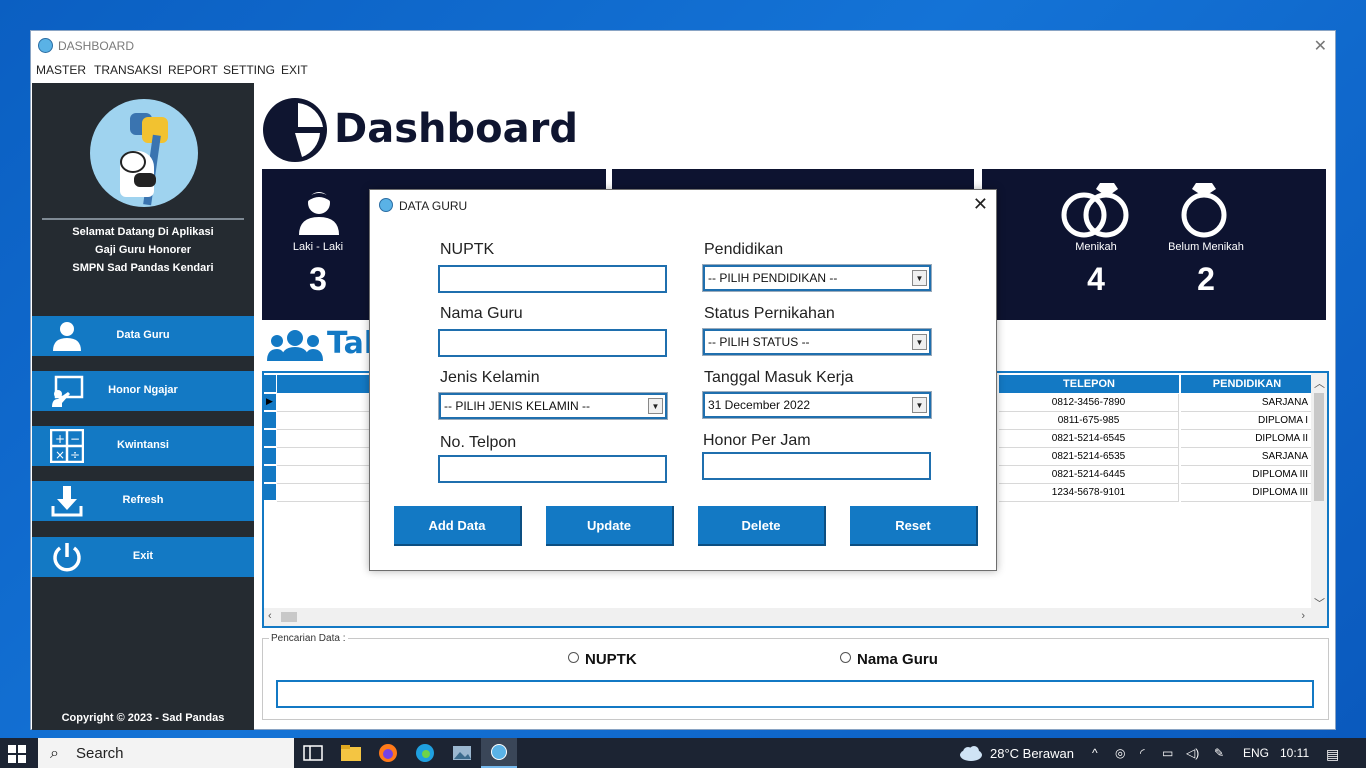 The width and height of the screenshot is (1366, 768). What do you see at coordinates (68, 391) in the screenshot?
I see `teacher-board-icon` at bounding box center [68, 391].